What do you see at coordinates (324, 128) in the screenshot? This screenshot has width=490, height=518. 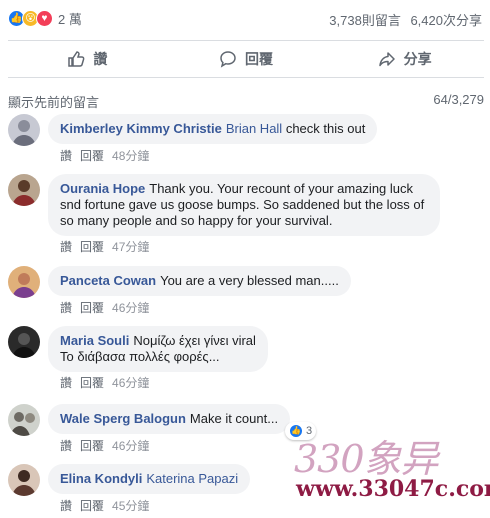 I see `comment-text: check this out` at bounding box center [324, 128].